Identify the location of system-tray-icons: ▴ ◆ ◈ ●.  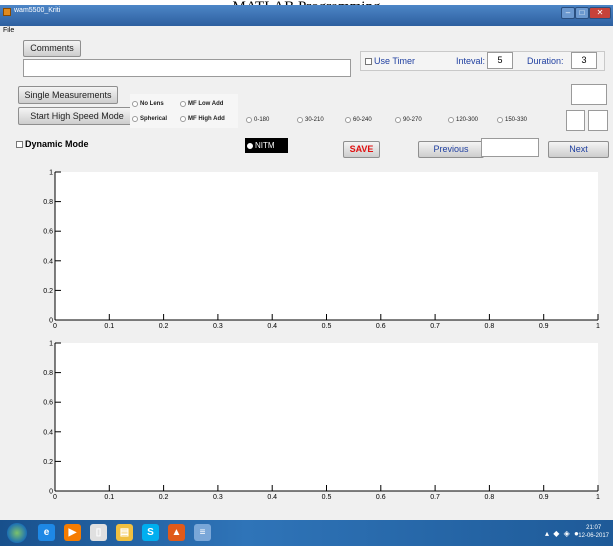
(562, 533).